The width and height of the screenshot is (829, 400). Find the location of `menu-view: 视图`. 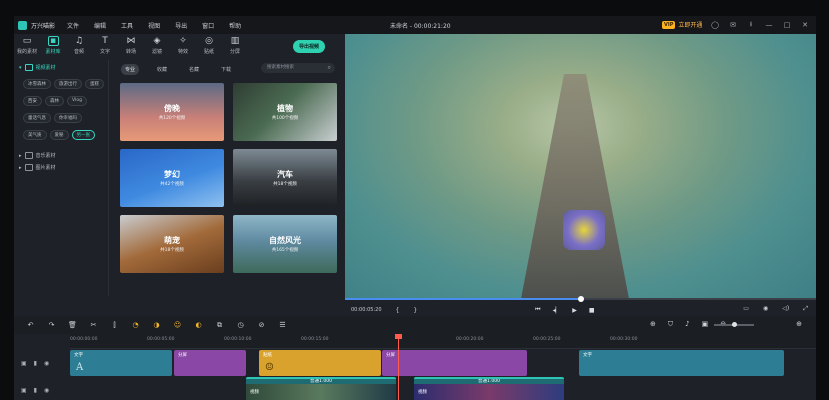

menu-view: 视图 is located at coordinates (154, 25).